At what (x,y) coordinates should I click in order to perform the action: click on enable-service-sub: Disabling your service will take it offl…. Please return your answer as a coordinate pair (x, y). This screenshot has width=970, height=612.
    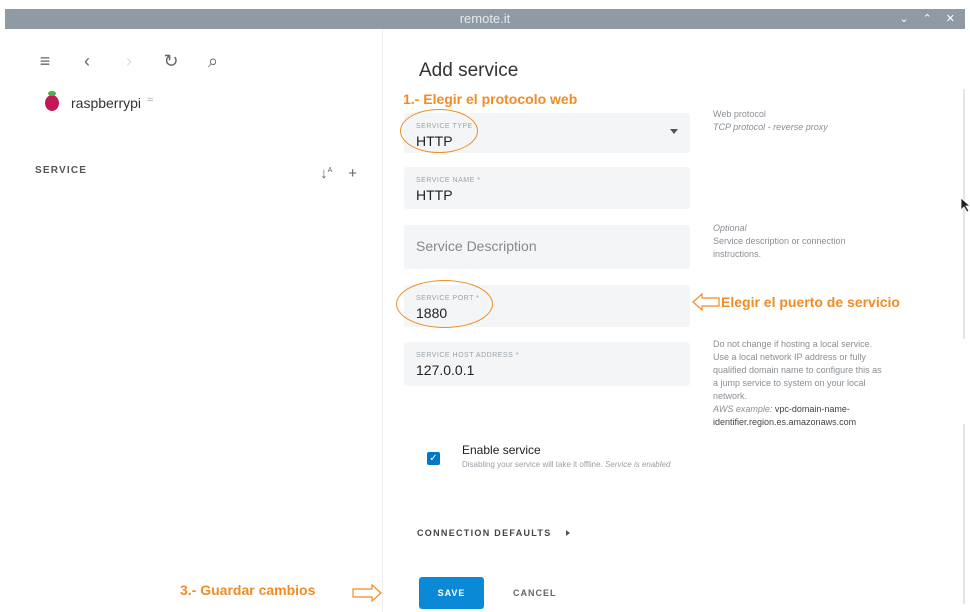
    Looking at the image, I should click on (566, 464).